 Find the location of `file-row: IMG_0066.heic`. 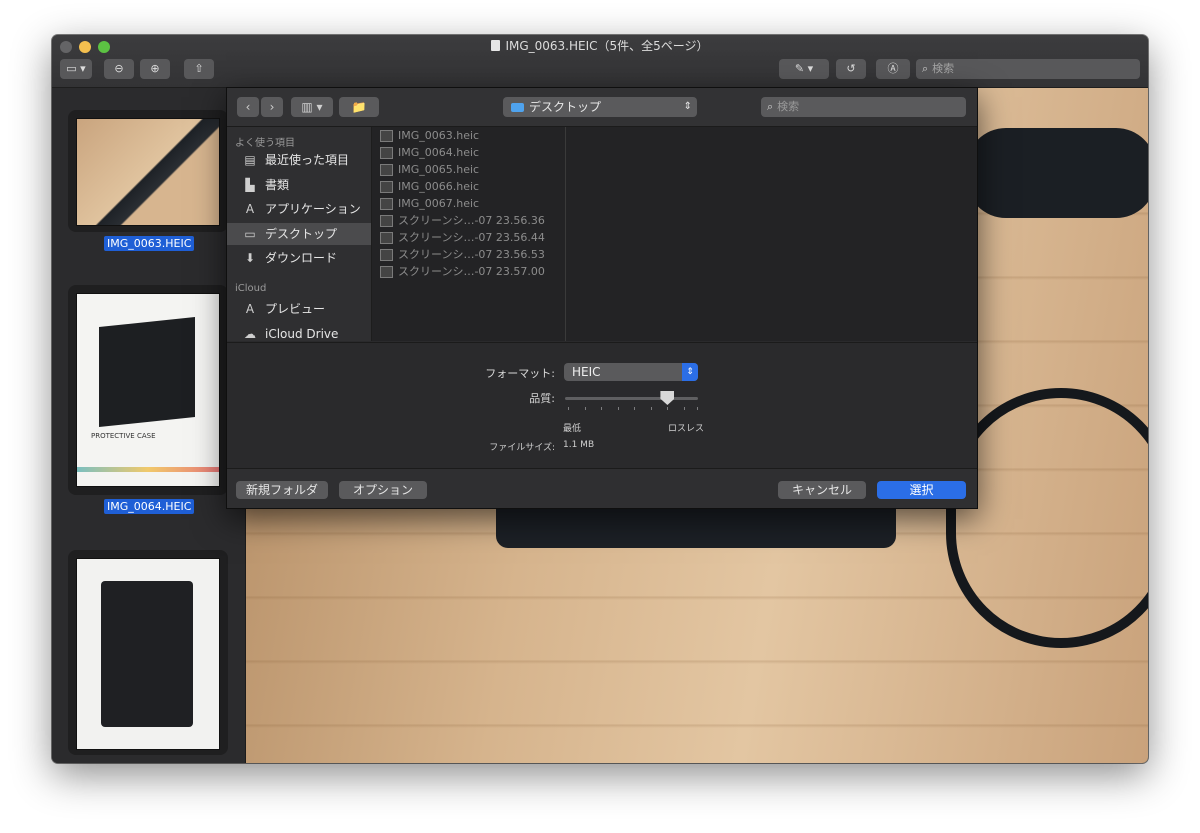

file-row: IMG_0066.heic is located at coordinates (468, 186).